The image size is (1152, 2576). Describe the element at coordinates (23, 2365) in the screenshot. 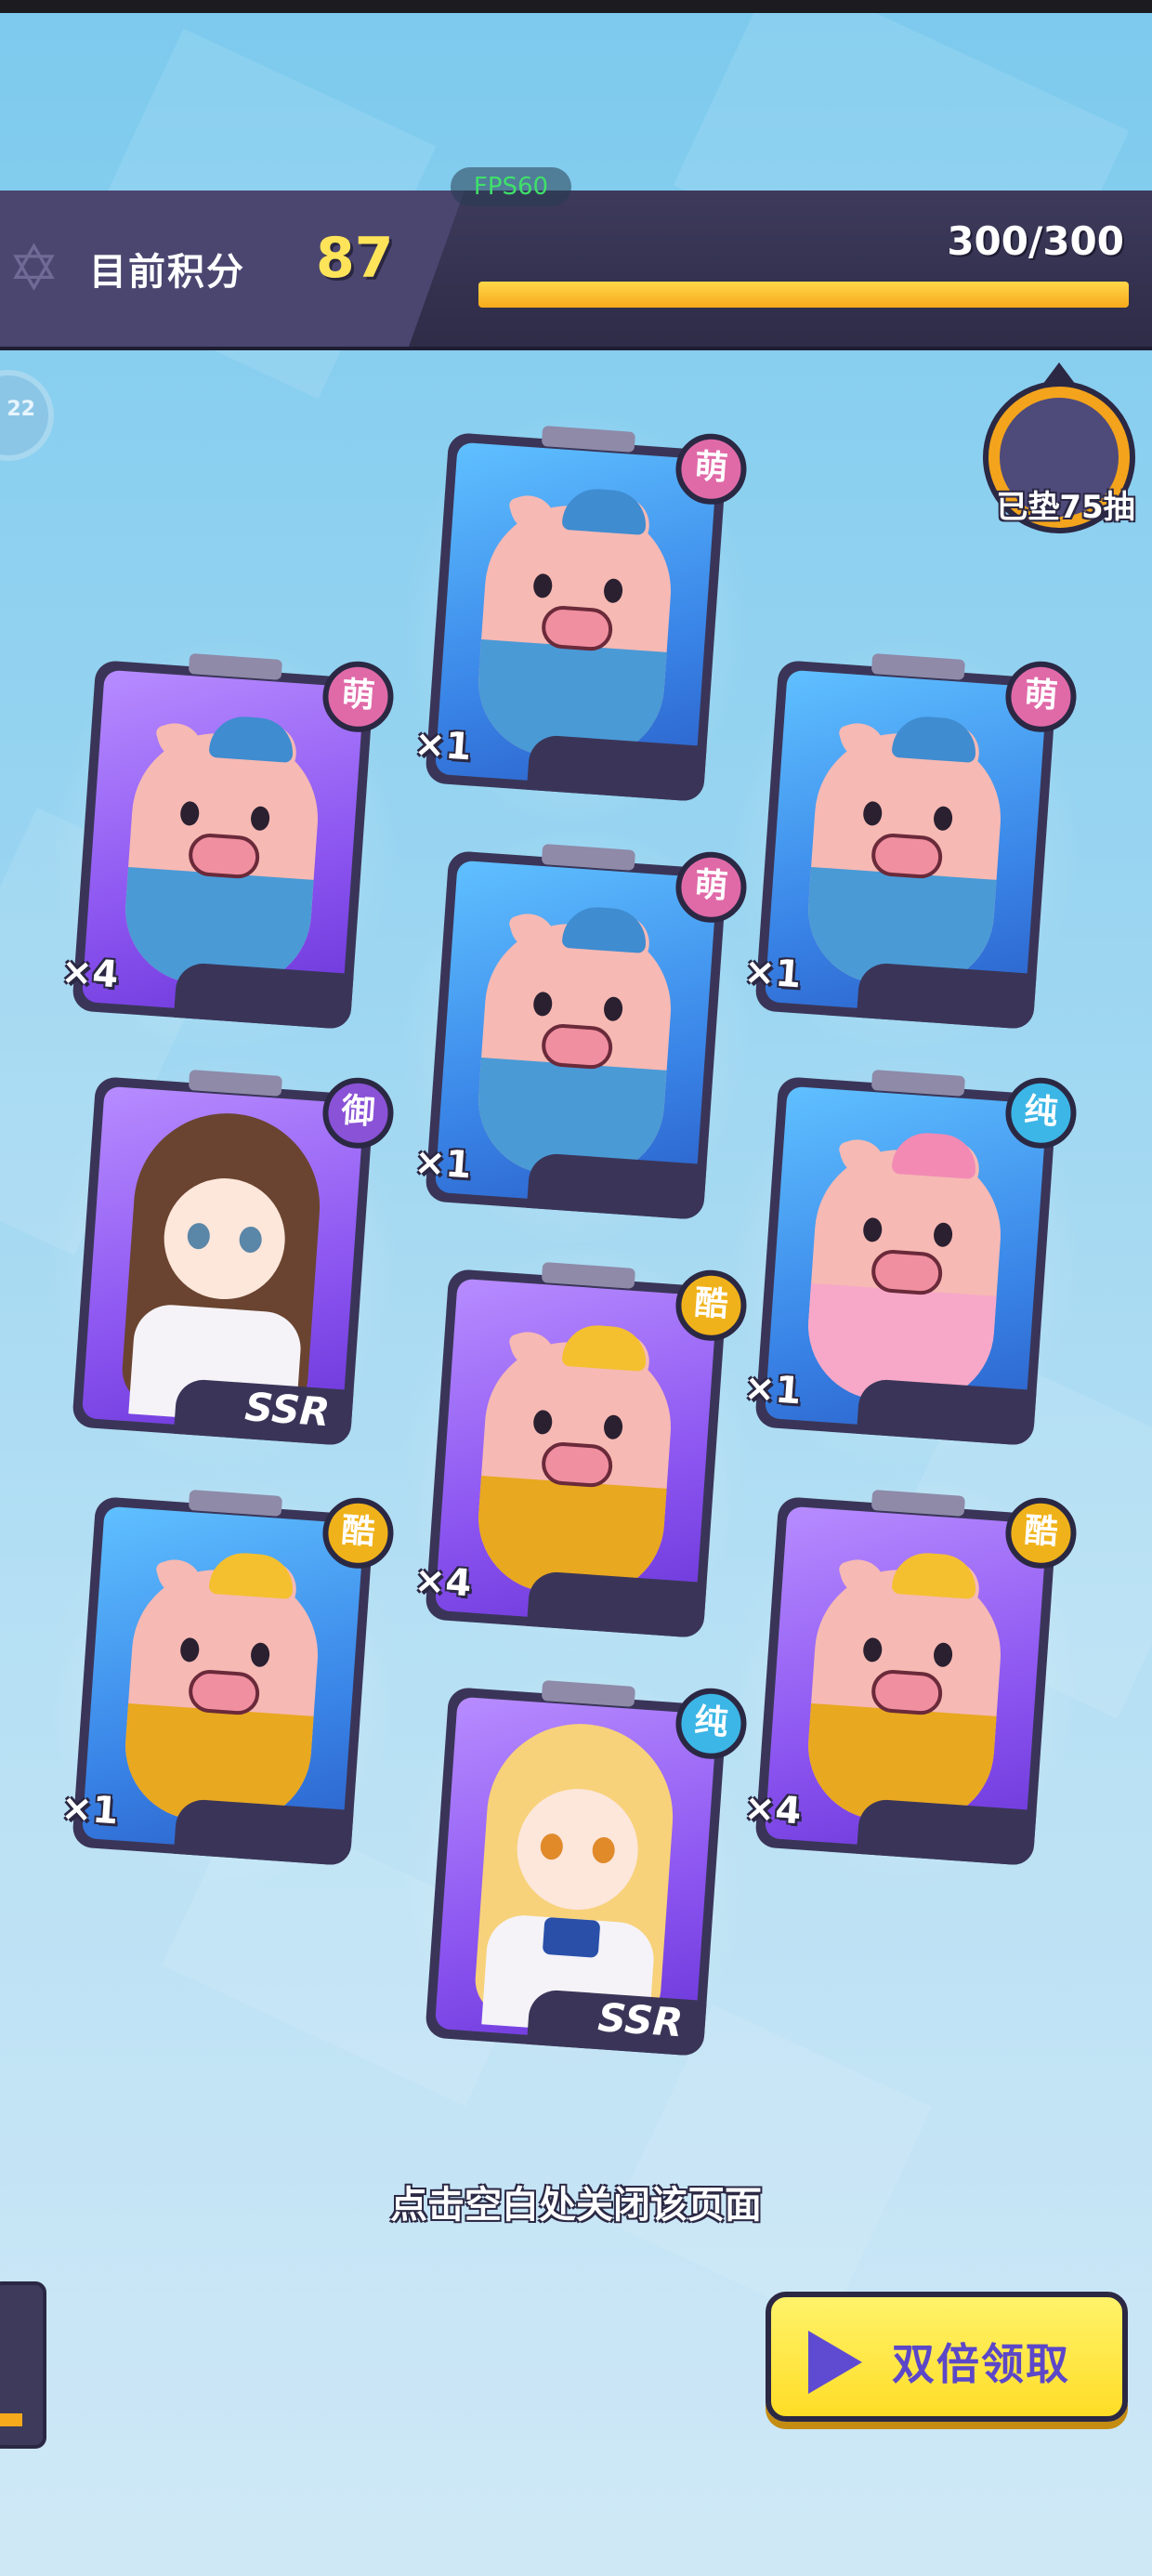

I see `side-menu-button` at that location.